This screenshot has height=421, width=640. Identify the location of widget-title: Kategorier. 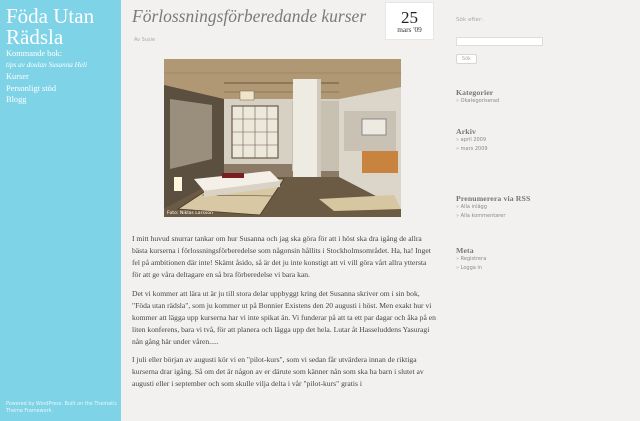
(475, 92).